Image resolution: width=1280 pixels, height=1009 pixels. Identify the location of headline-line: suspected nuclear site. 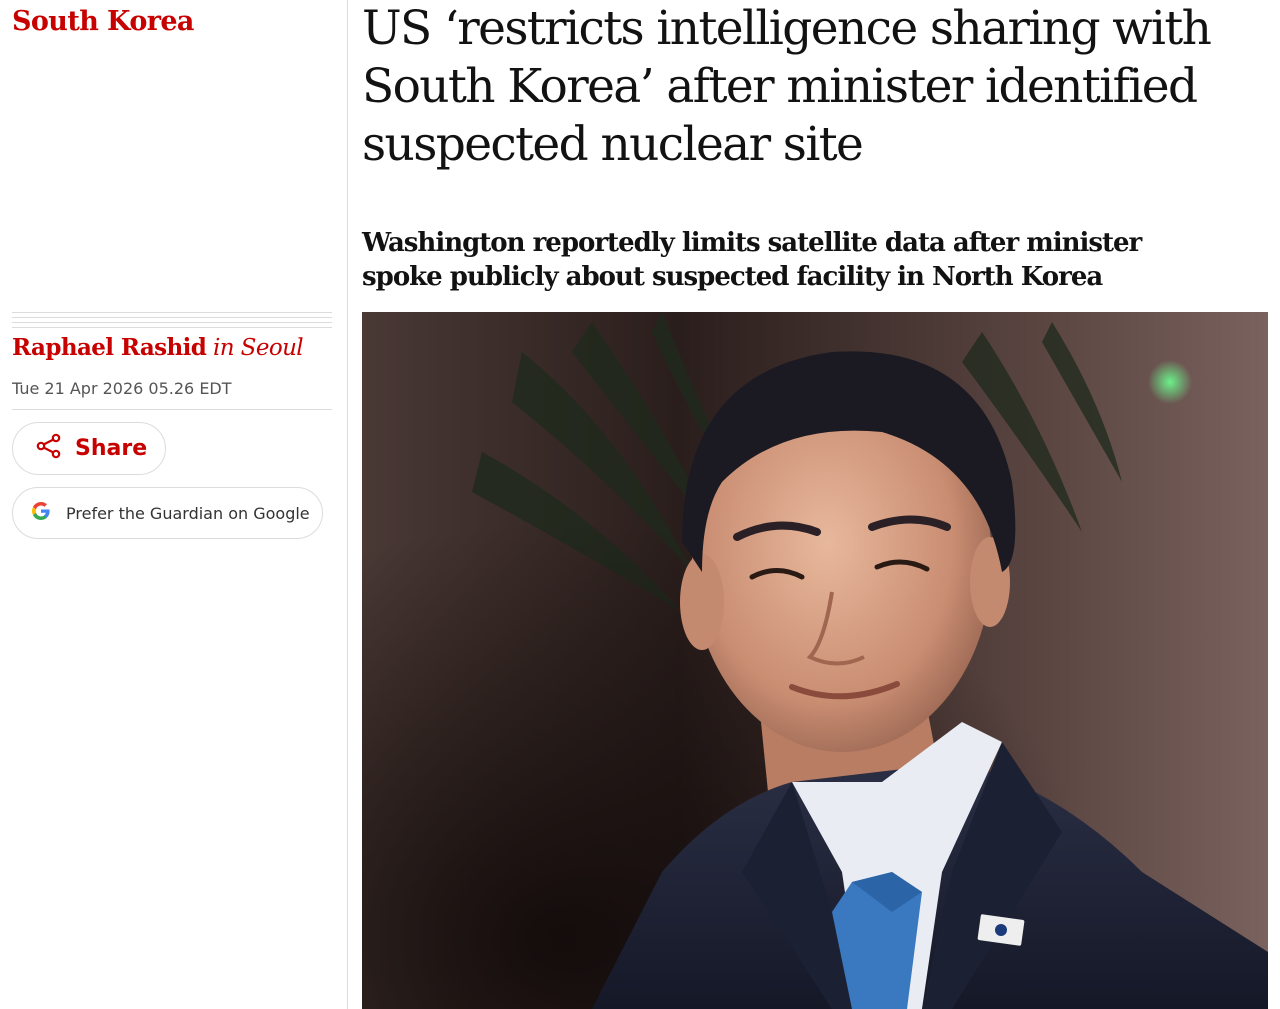
(613, 144).